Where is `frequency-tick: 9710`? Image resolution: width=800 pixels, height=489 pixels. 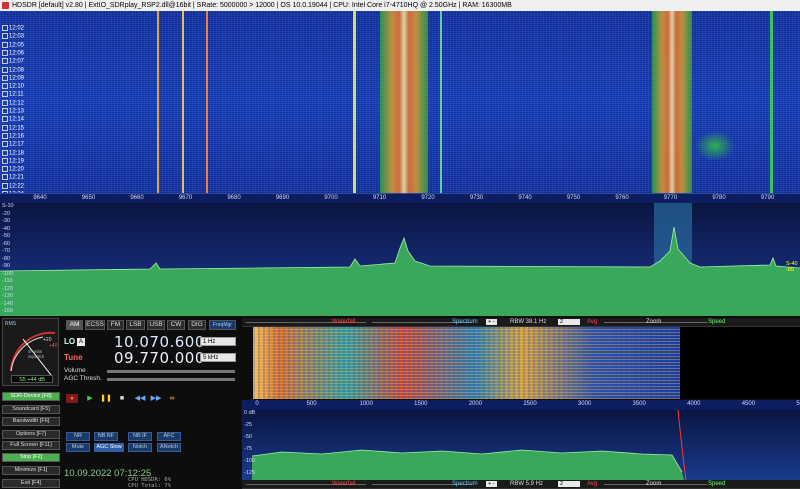
frequency-tick: 9710 is located at coordinates (379, 198).